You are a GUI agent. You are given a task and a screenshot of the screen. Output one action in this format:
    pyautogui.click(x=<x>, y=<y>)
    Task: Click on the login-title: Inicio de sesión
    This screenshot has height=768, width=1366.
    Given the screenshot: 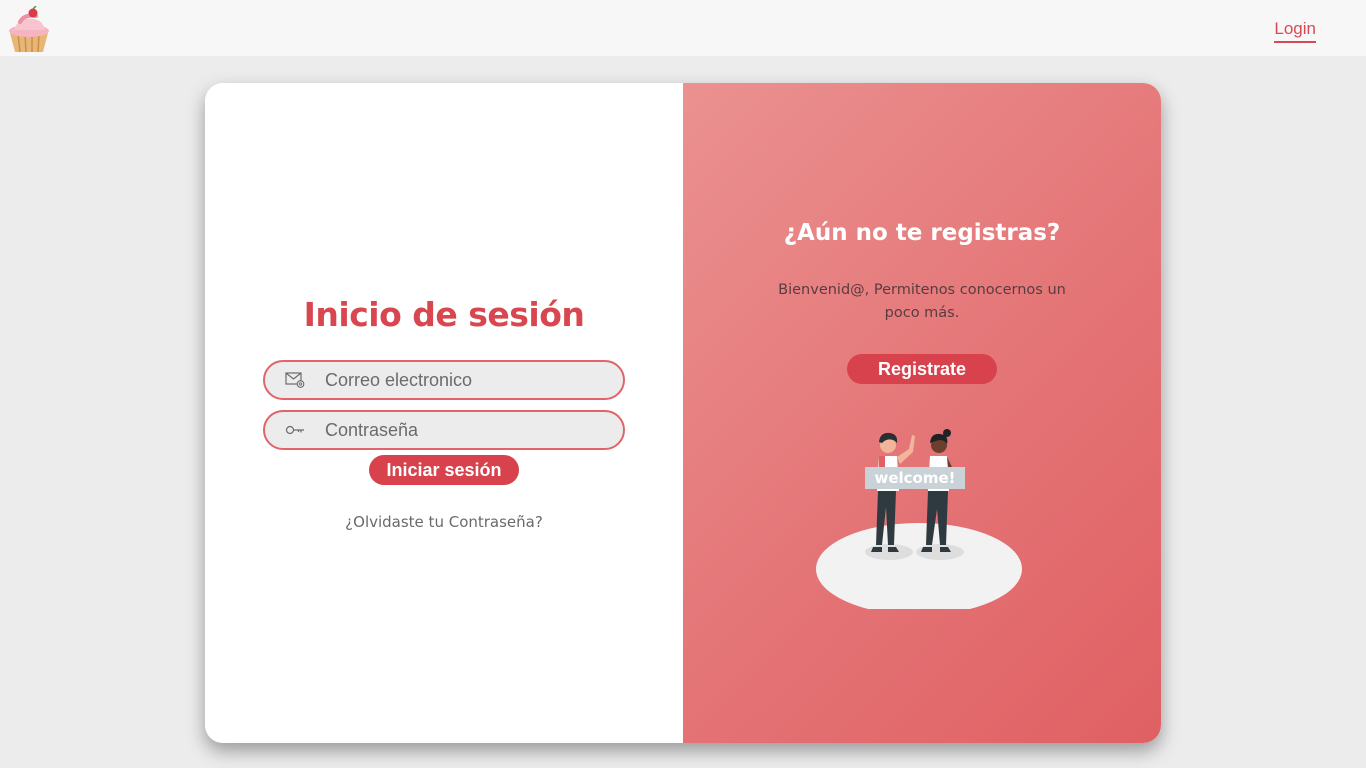 What is the action you would take?
    pyautogui.click(x=444, y=314)
    